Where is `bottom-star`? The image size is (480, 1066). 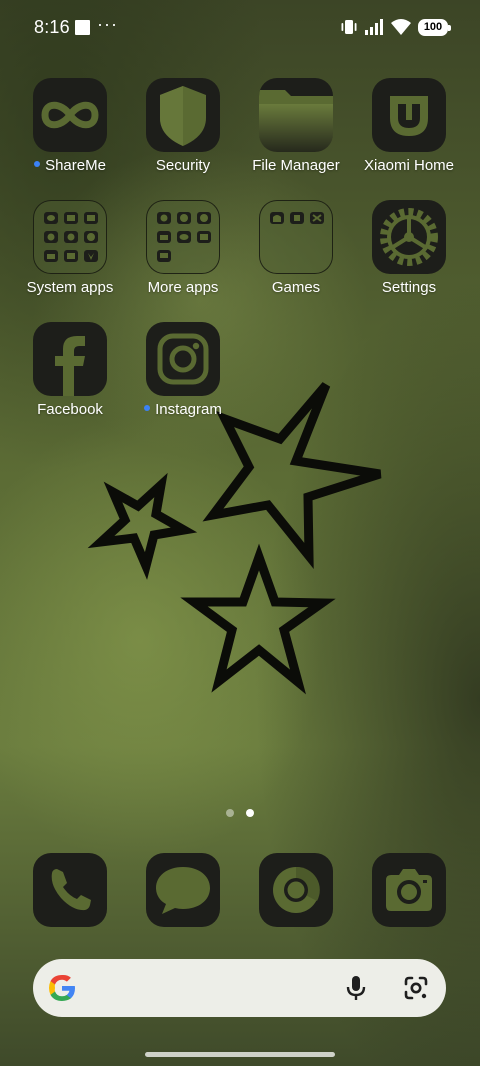
bottom-star is located at coordinates (258, 619).